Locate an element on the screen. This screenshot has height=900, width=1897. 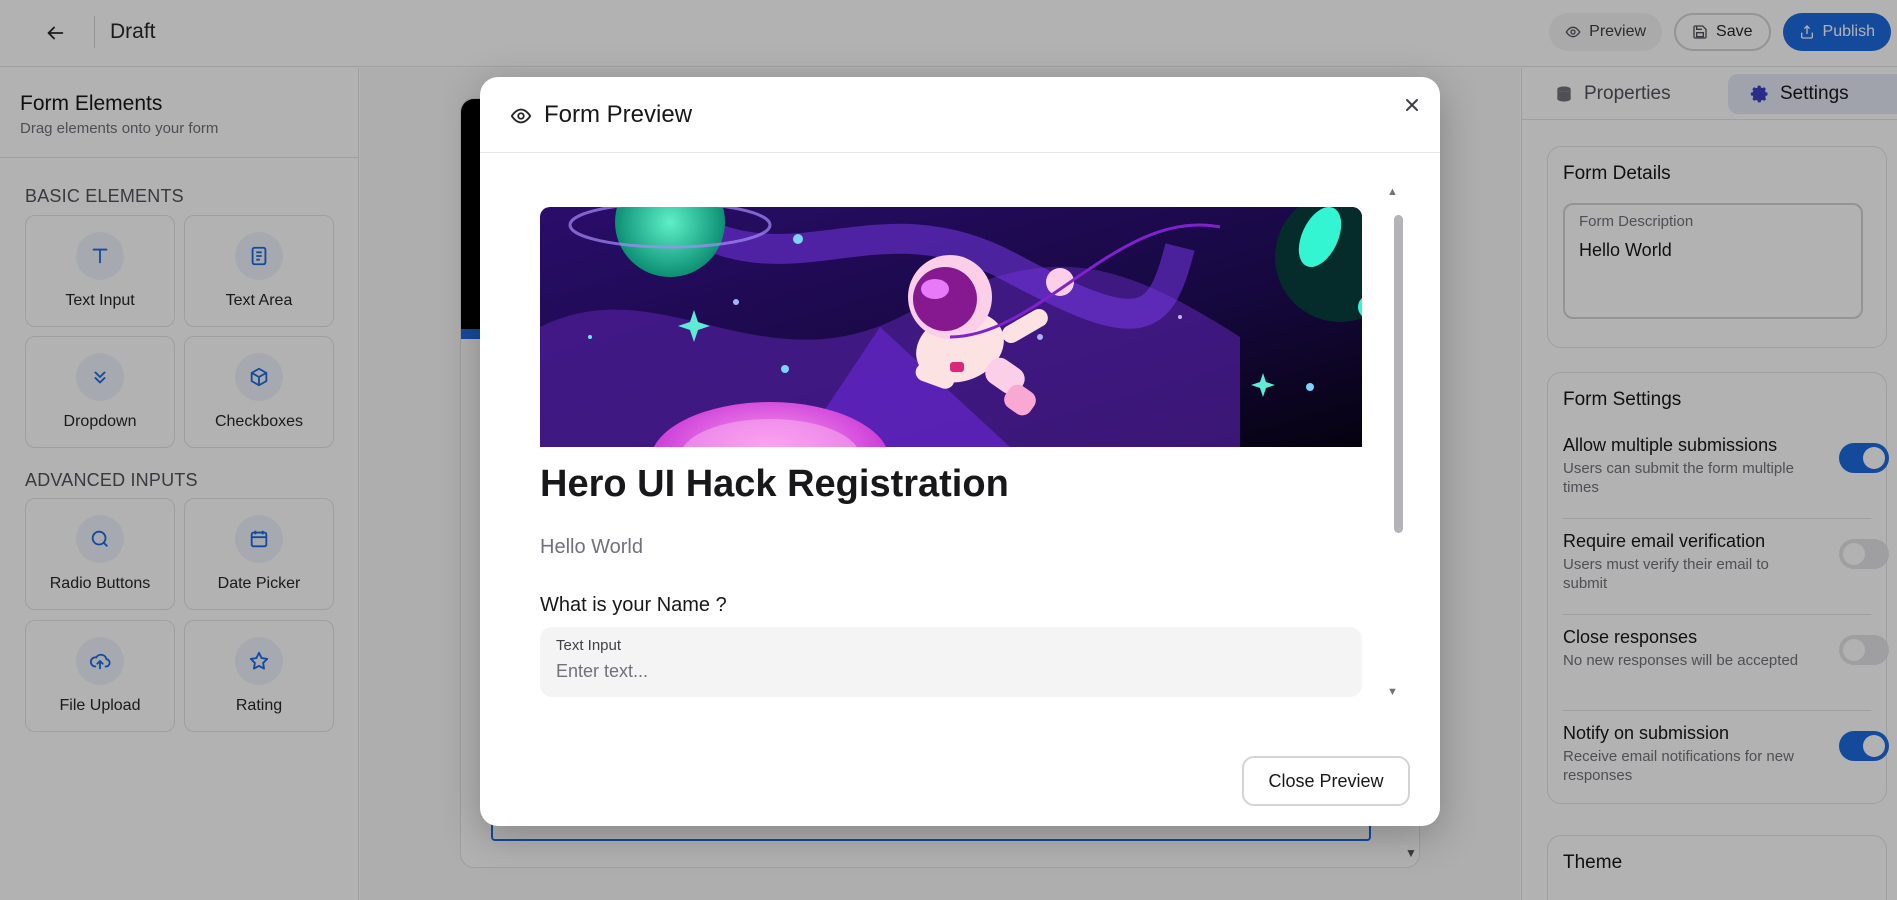
modal-title: Form Preview is located at coordinates (618, 114).